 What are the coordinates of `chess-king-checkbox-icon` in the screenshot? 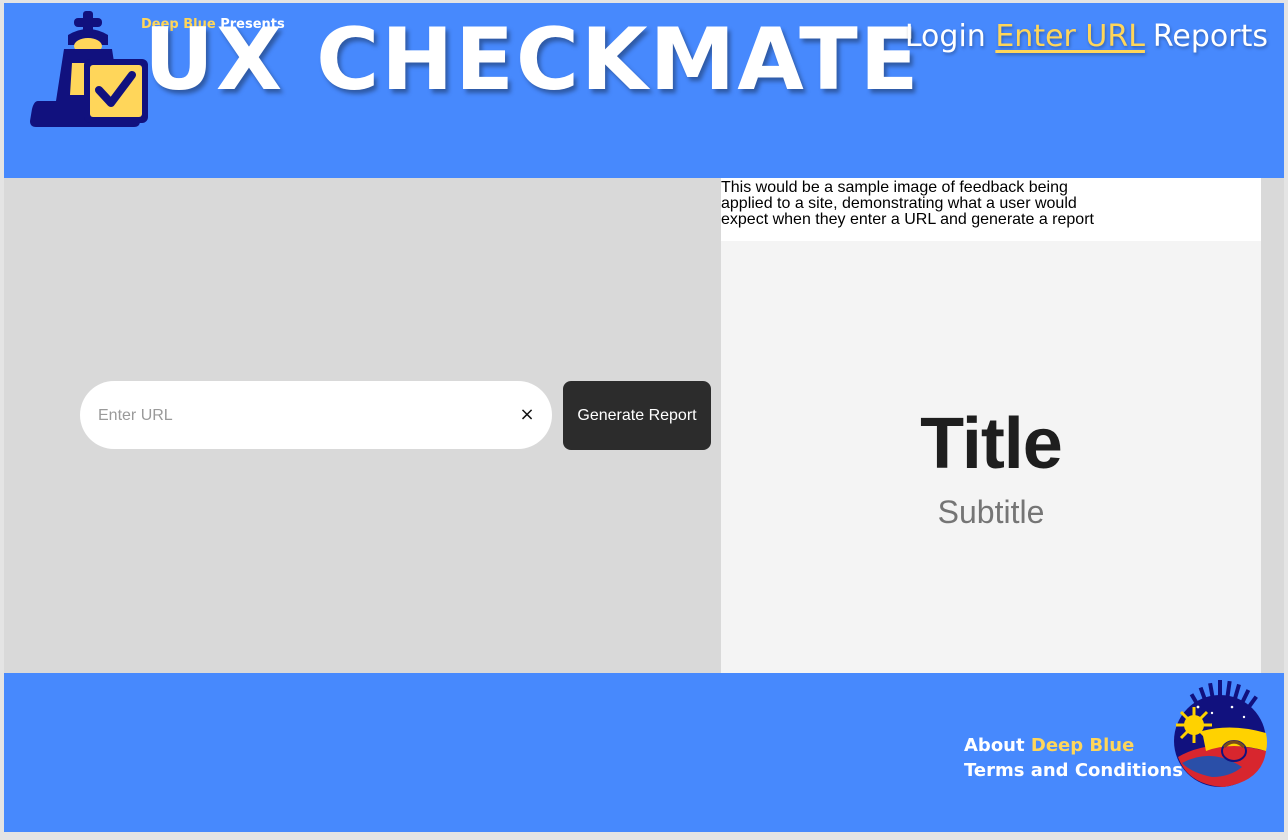 It's located at (90, 69).